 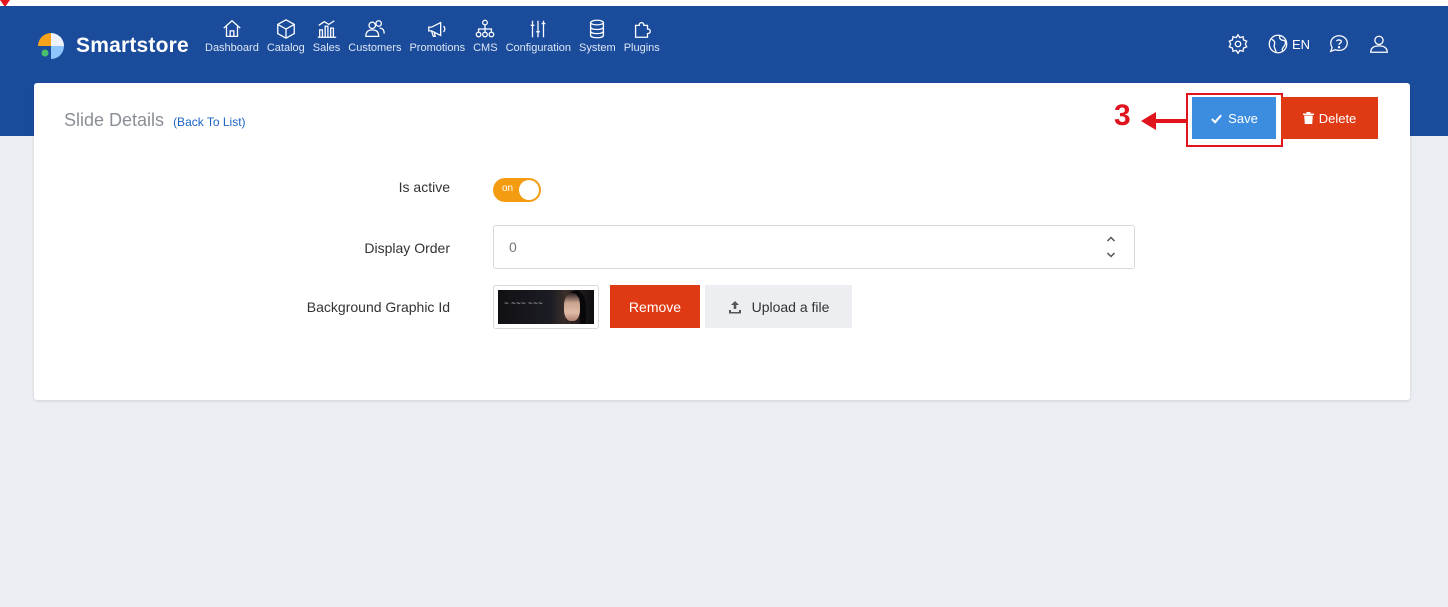 What do you see at coordinates (407, 248) in the screenshot?
I see `display-order-label: Display Order` at bounding box center [407, 248].